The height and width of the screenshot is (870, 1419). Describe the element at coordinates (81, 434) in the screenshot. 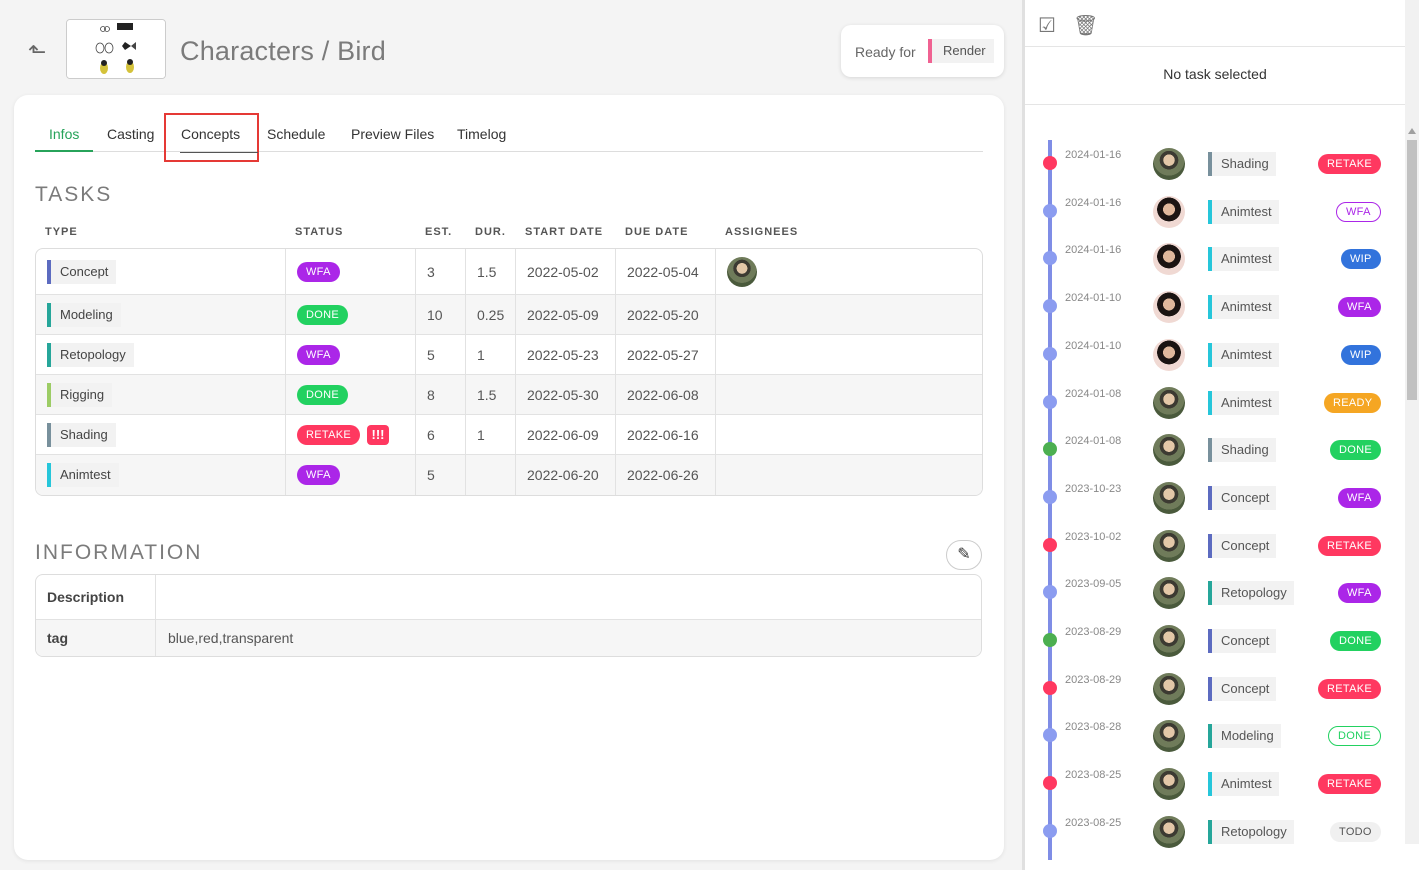

I see `task-type-chip: Shading` at that location.